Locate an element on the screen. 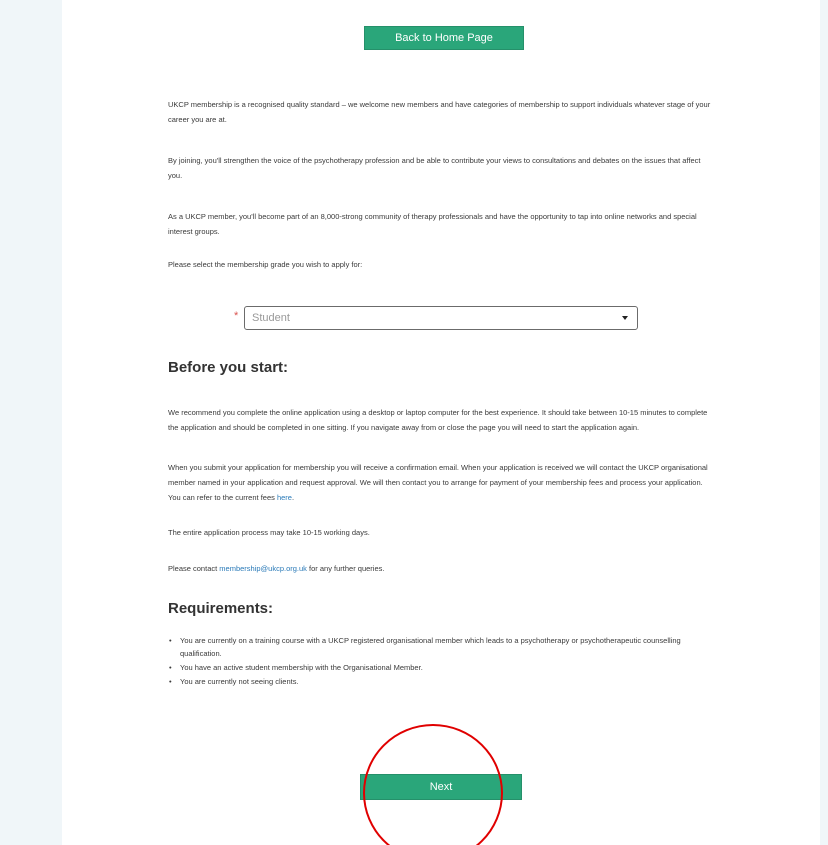  membership-grade-select: Student is located at coordinates (441, 318).